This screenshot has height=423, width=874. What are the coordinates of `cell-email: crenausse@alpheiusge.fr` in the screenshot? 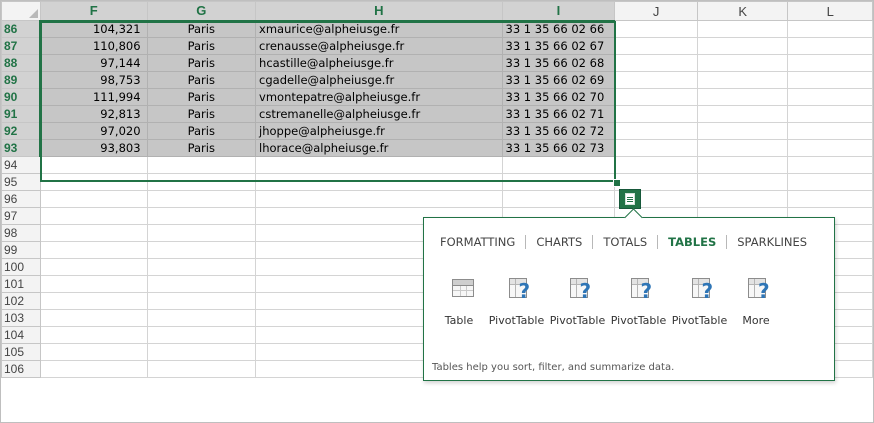 It's located at (379, 46).